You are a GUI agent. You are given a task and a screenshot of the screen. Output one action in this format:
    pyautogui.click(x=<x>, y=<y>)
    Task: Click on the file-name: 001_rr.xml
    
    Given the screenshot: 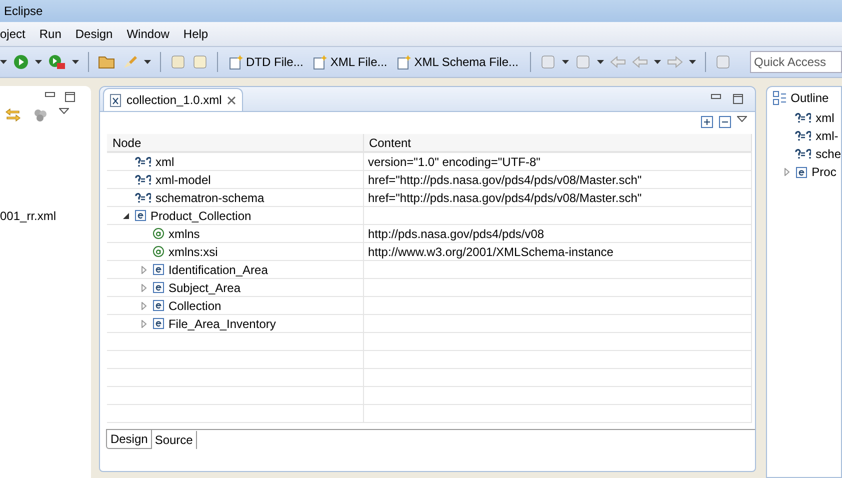 What is the action you would take?
    pyautogui.click(x=28, y=216)
    